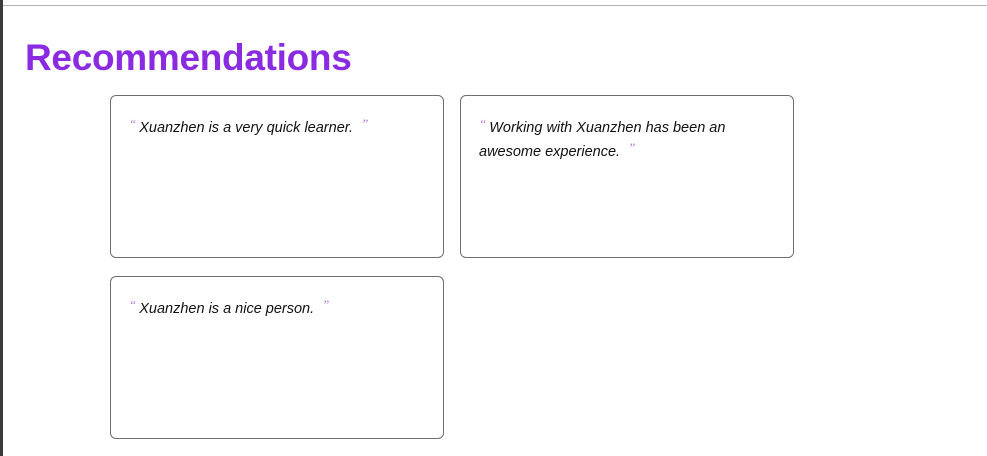  What do you see at coordinates (495, 5) in the screenshot?
I see `top-divider` at bounding box center [495, 5].